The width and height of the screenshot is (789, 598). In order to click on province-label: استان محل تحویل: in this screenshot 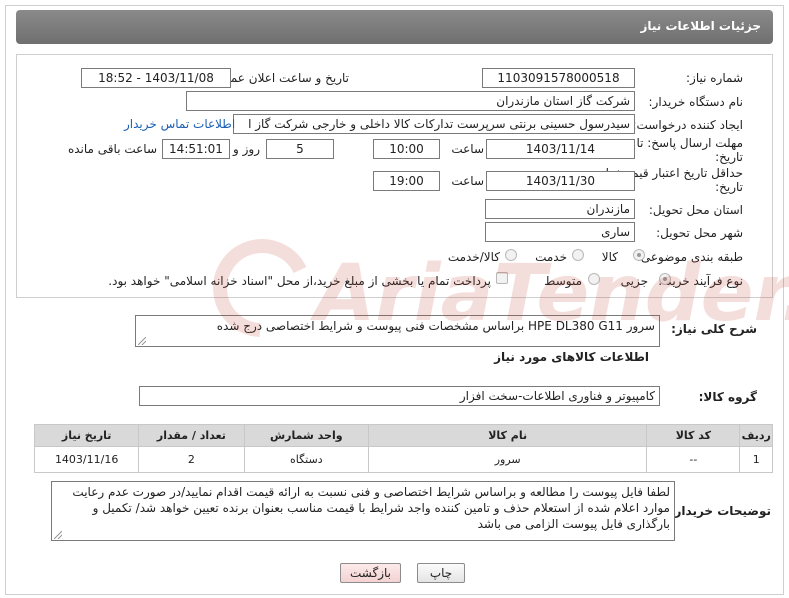, I will do `click(695, 210)`.